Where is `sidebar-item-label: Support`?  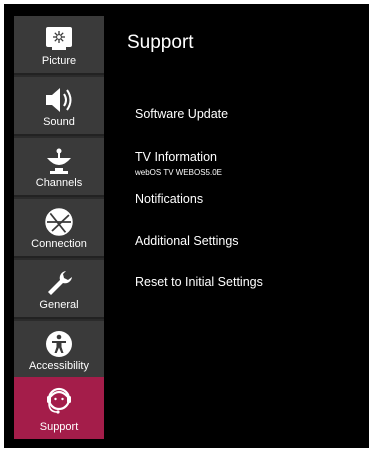
sidebar-item-label: Support is located at coordinates (59, 427).